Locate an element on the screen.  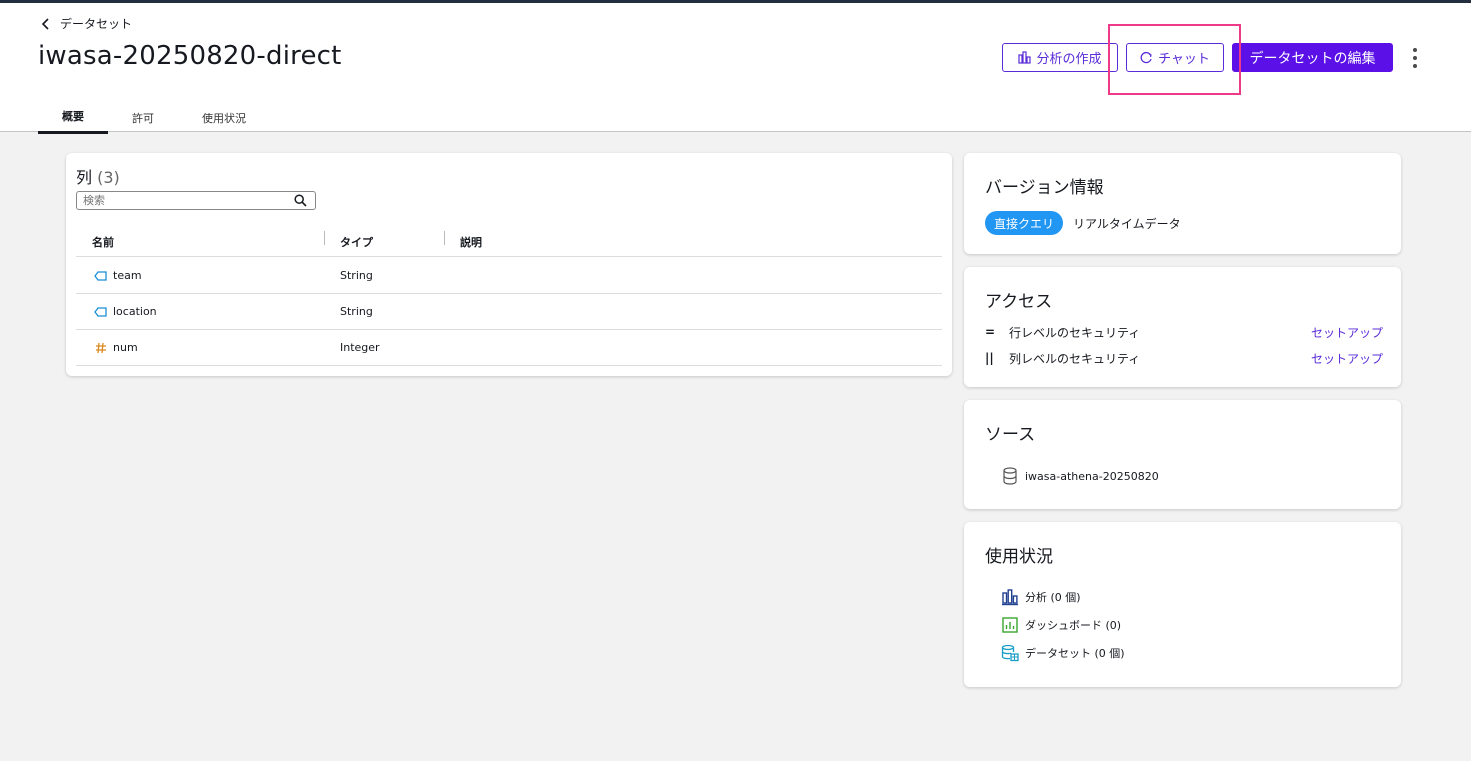
source-card: ソース iwasa-athena-20250820 is located at coordinates (1182, 454).